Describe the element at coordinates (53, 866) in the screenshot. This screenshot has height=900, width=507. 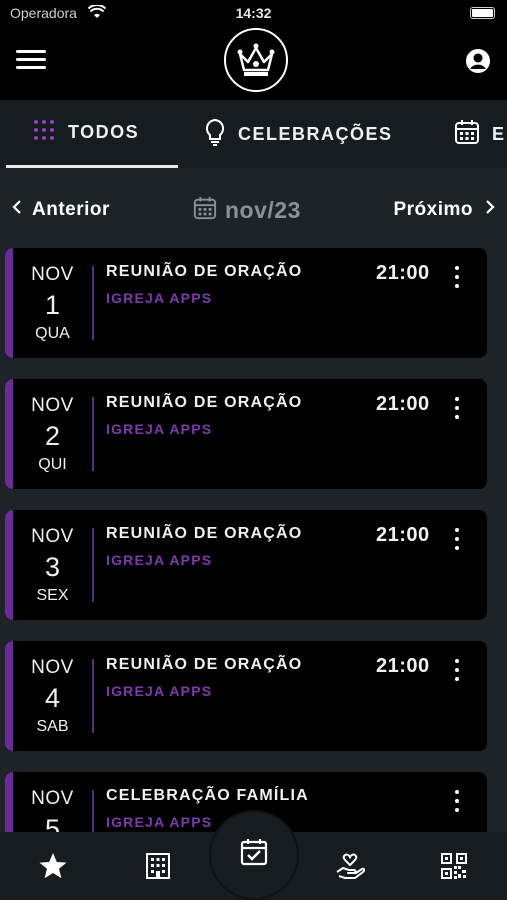
I see `star-icon` at that location.